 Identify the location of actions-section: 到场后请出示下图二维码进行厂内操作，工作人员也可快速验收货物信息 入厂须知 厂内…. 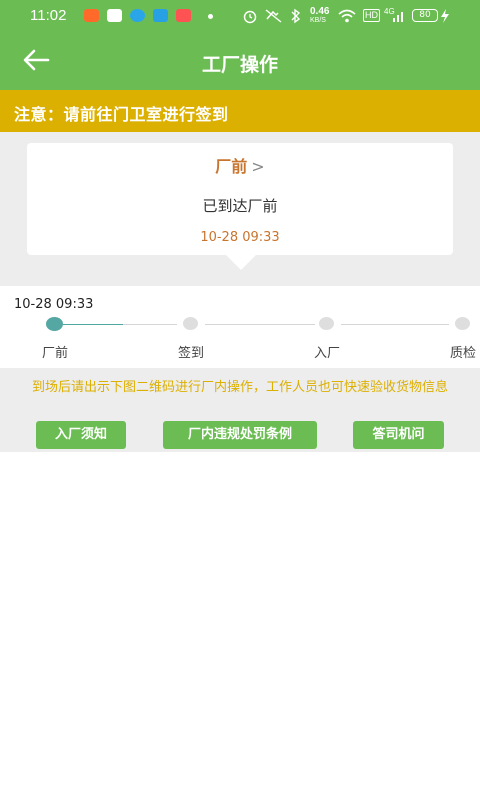
(240, 410).